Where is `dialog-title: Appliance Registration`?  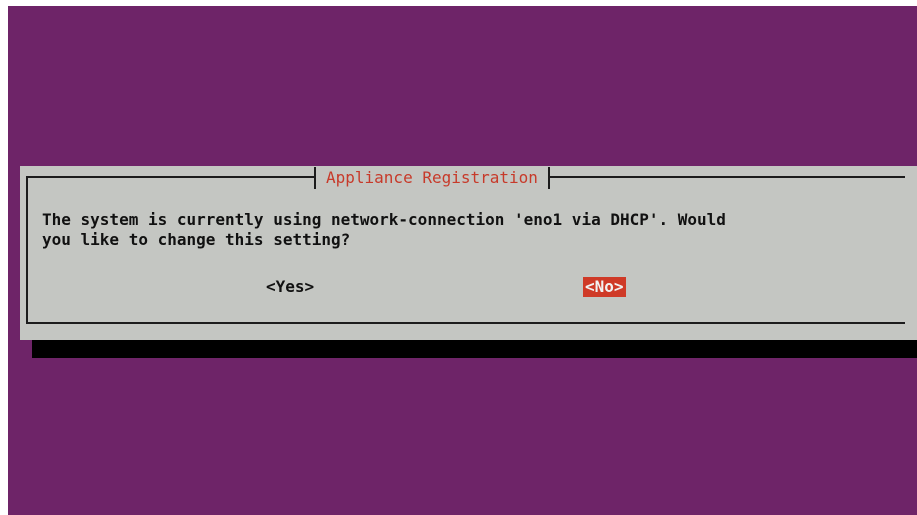
dialog-title: Appliance Registration is located at coordinates (432, 178).